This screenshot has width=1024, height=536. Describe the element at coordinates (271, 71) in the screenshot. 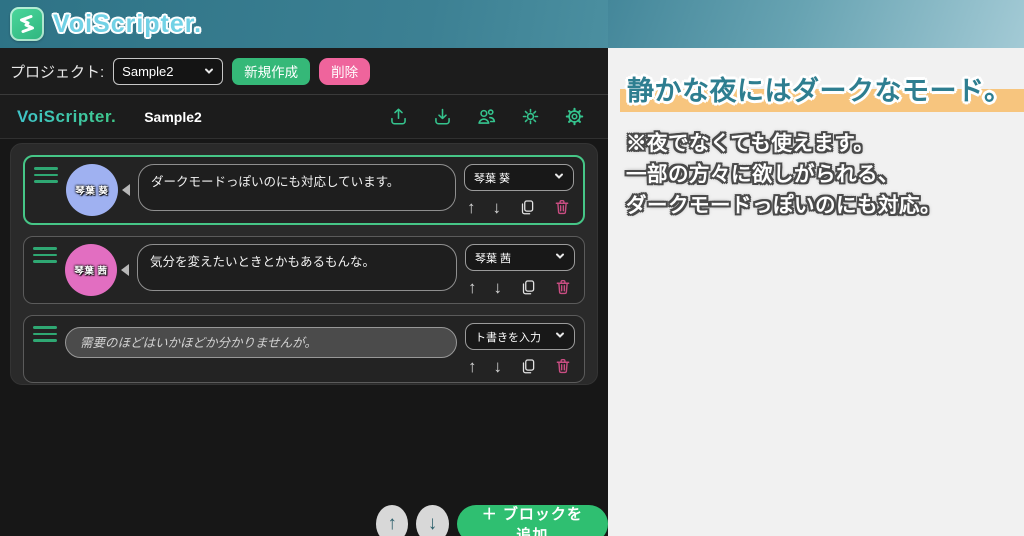

I see `create-project-button: 新規作成` at that location.